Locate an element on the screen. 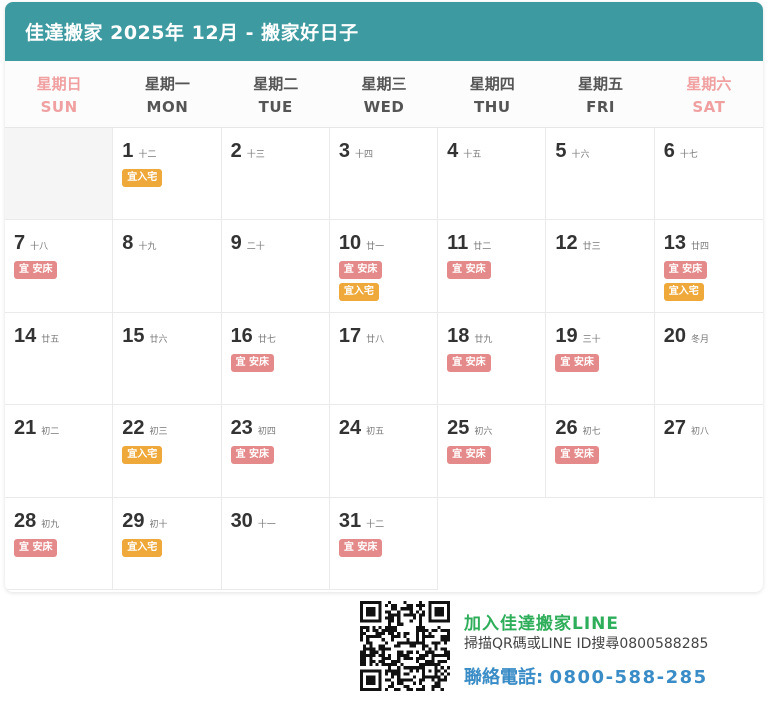 This screenshot has height=702, width=768. lunar-date: 十九 is located at coordinates (147, 247).